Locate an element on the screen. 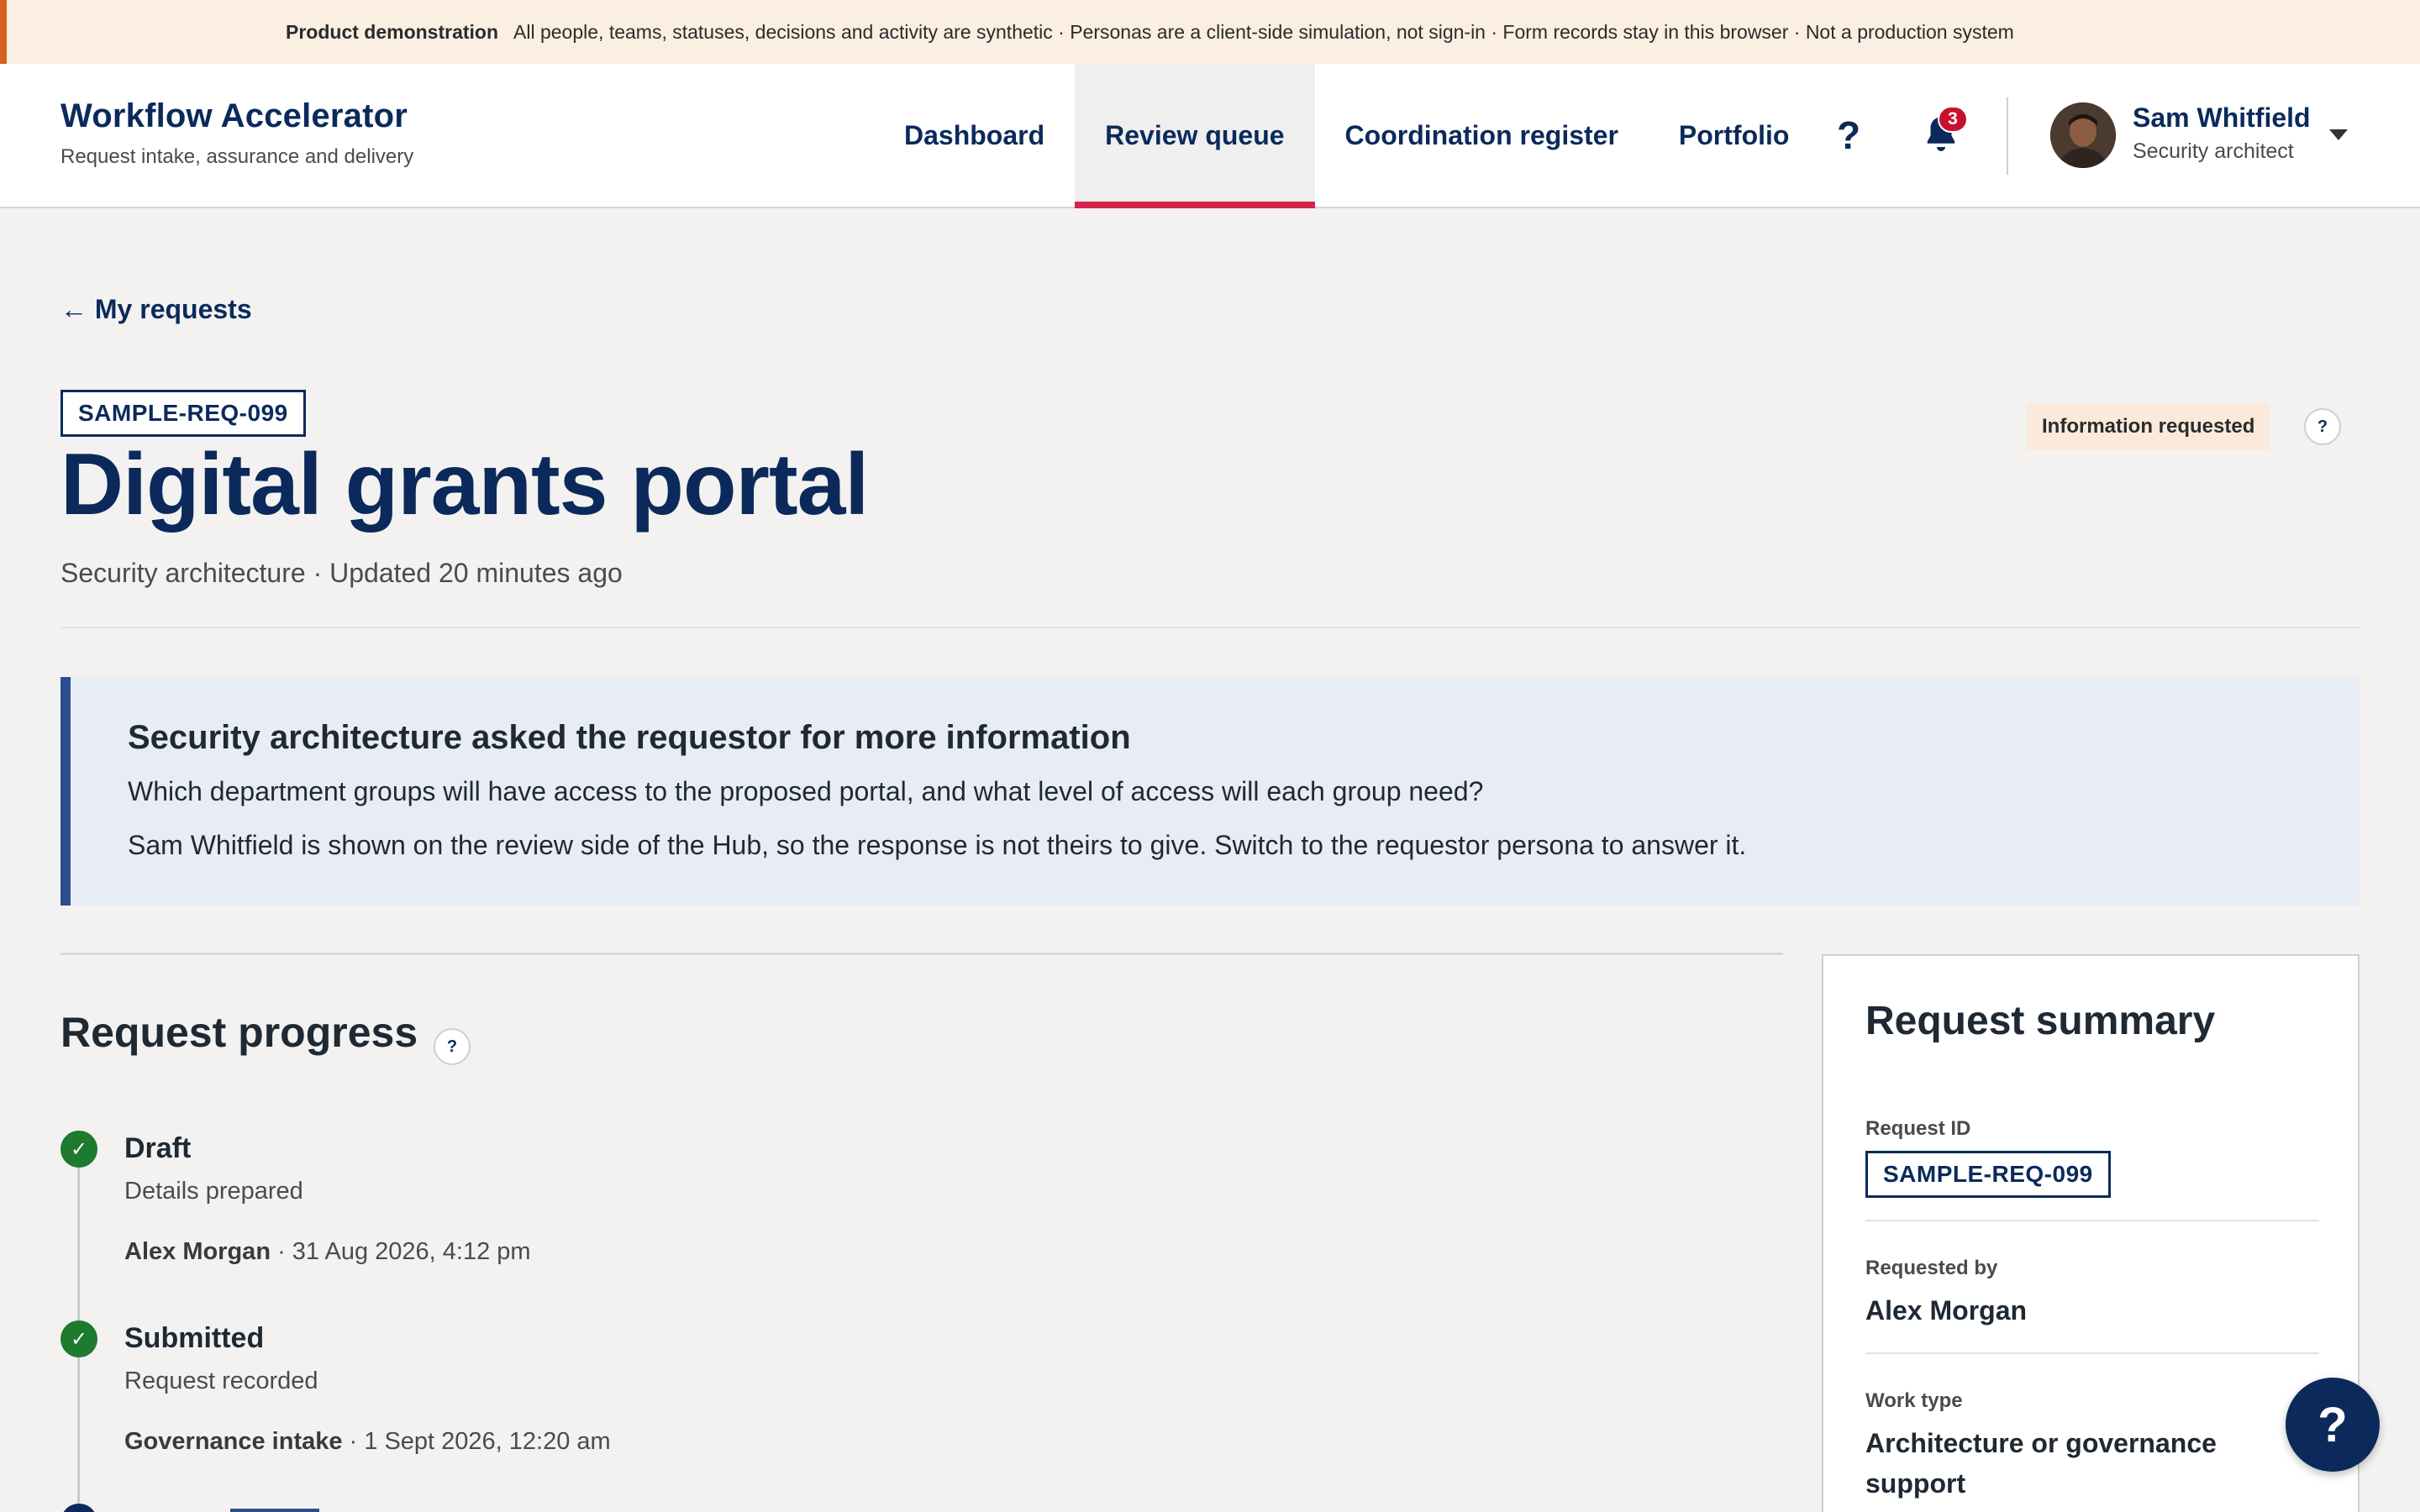  progress-title: Request progress is located at coordinates (239, 1032).